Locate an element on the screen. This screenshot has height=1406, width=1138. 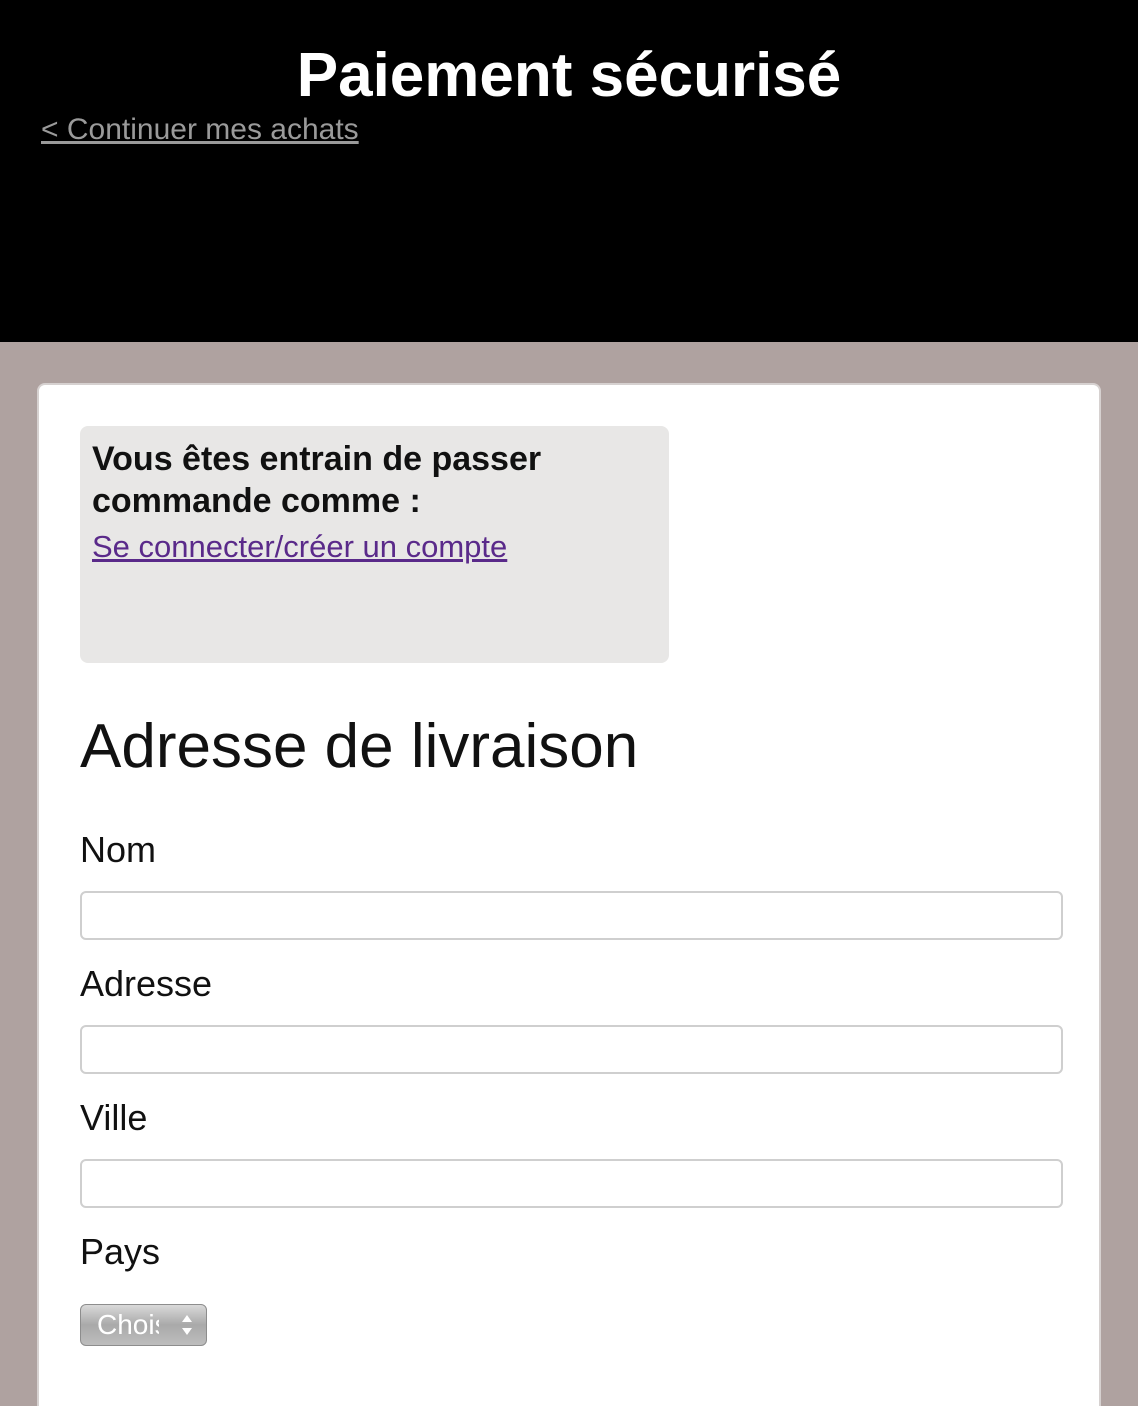
address-input is located at coordinates (571, 1049).